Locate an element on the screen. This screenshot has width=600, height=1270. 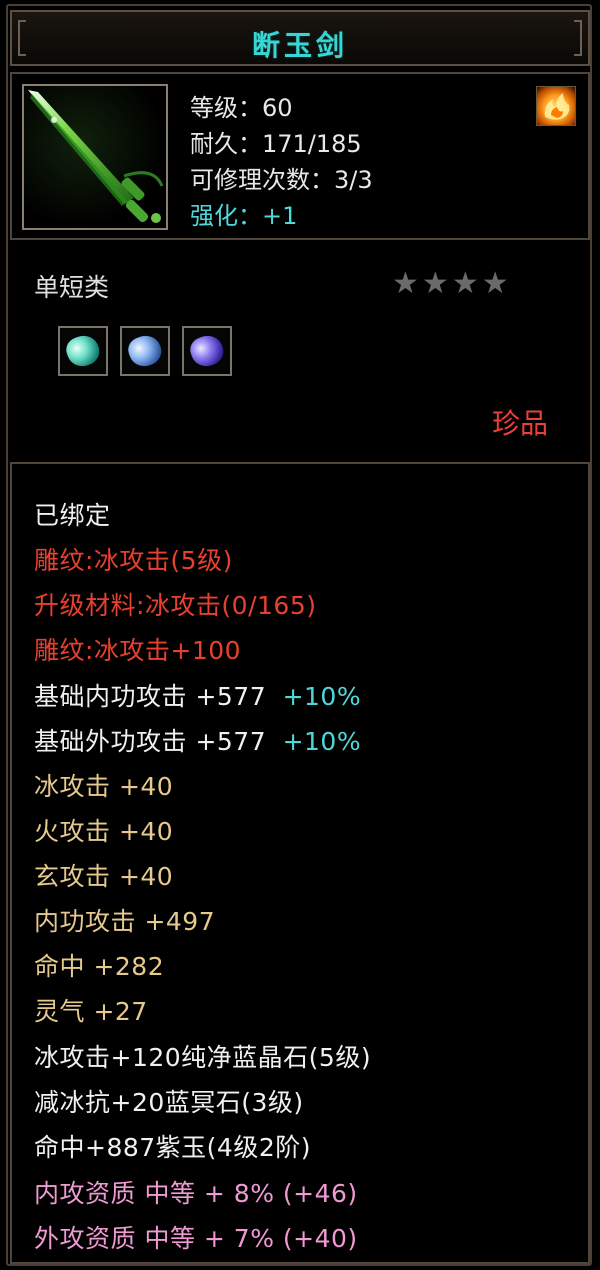
upgrade-material-line: 升级材料:冰攻击(0/165) is located at coordinates (175, 605).